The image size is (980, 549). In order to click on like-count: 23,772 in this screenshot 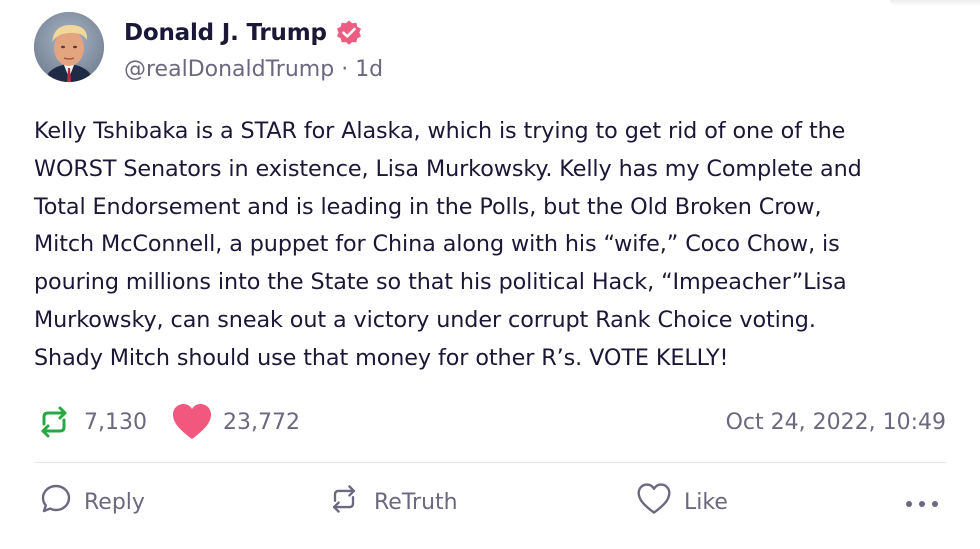, I will do `click(235, 422)`.